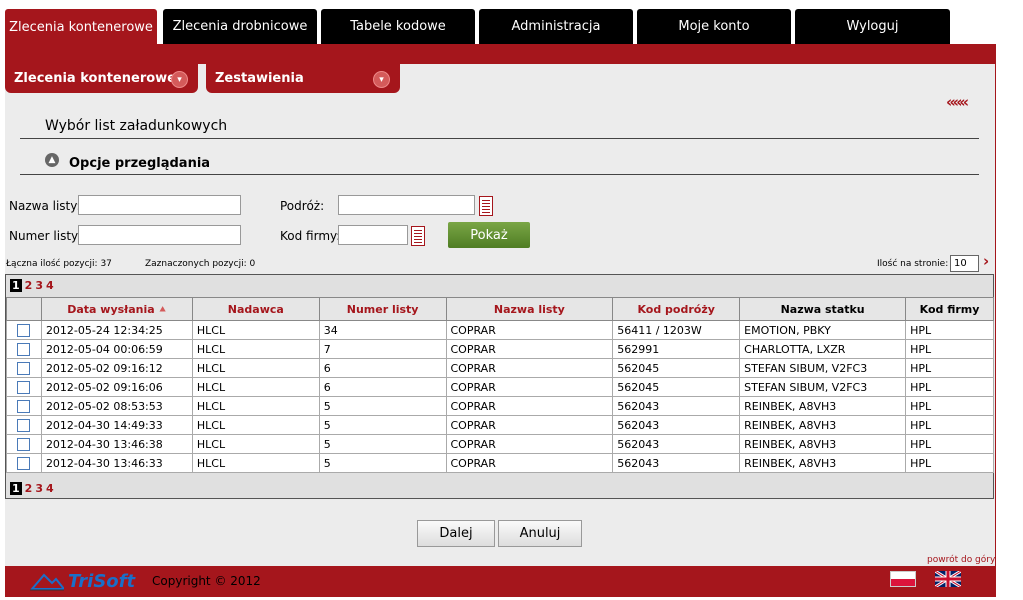 The image size is (1023, 600). What do you see at coordinates (16, 488) in the screenshot?
I see `pager-current: 1` at bounding box center [16, 488].